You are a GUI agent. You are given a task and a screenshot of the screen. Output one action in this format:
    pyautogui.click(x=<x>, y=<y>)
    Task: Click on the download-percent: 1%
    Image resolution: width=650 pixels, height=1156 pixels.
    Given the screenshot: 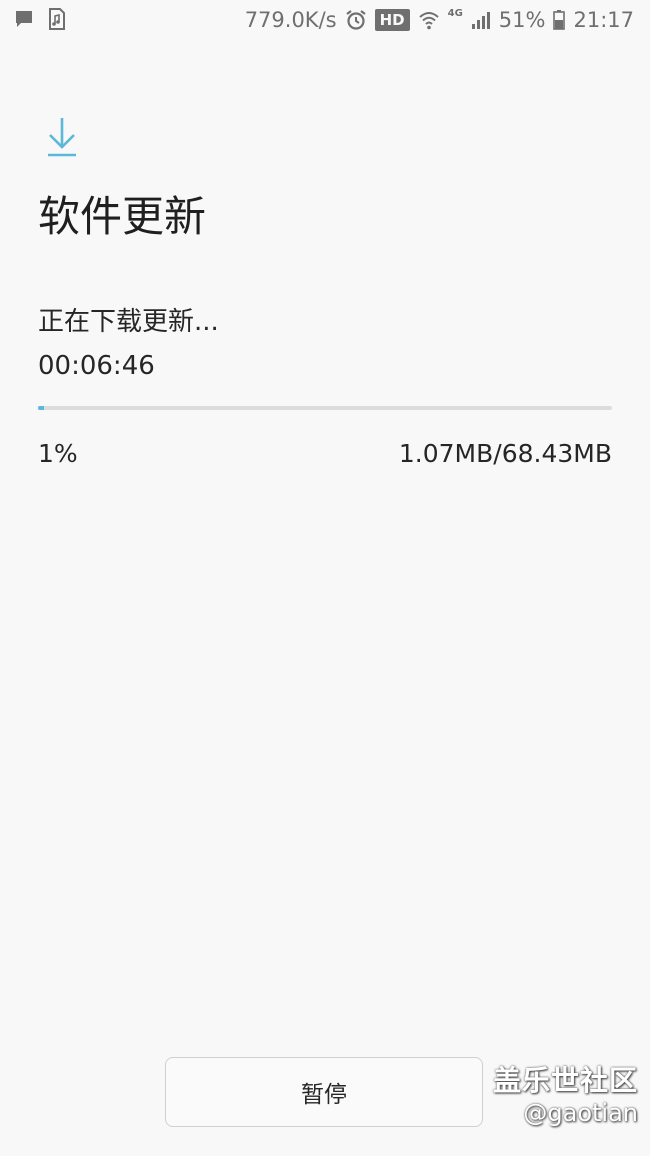 What is the action you would take?
    pyautogui.click(x=58, y=453)
    